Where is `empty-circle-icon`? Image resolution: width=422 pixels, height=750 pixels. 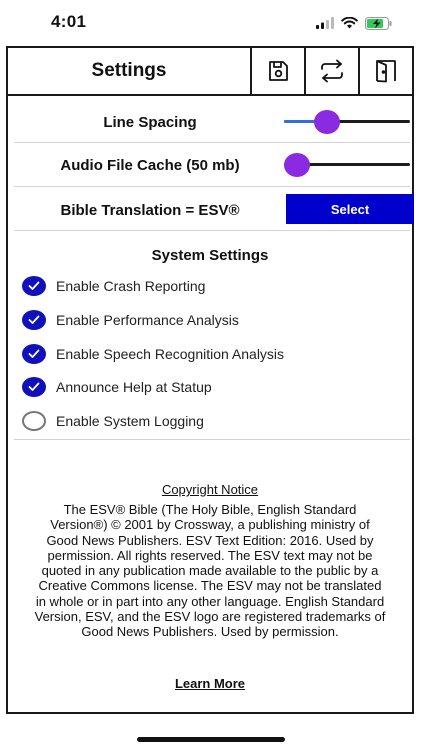
empty-circle-icon is located at coordinates (34, 421).